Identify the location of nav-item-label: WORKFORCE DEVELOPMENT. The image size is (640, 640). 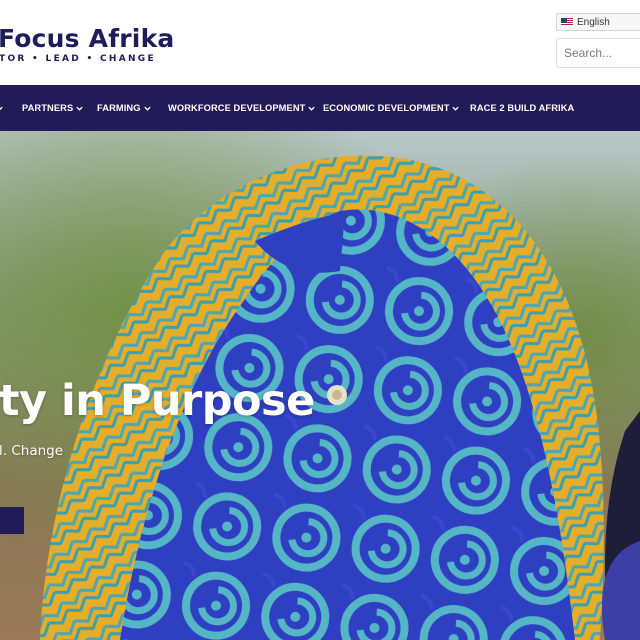
(237, 108).